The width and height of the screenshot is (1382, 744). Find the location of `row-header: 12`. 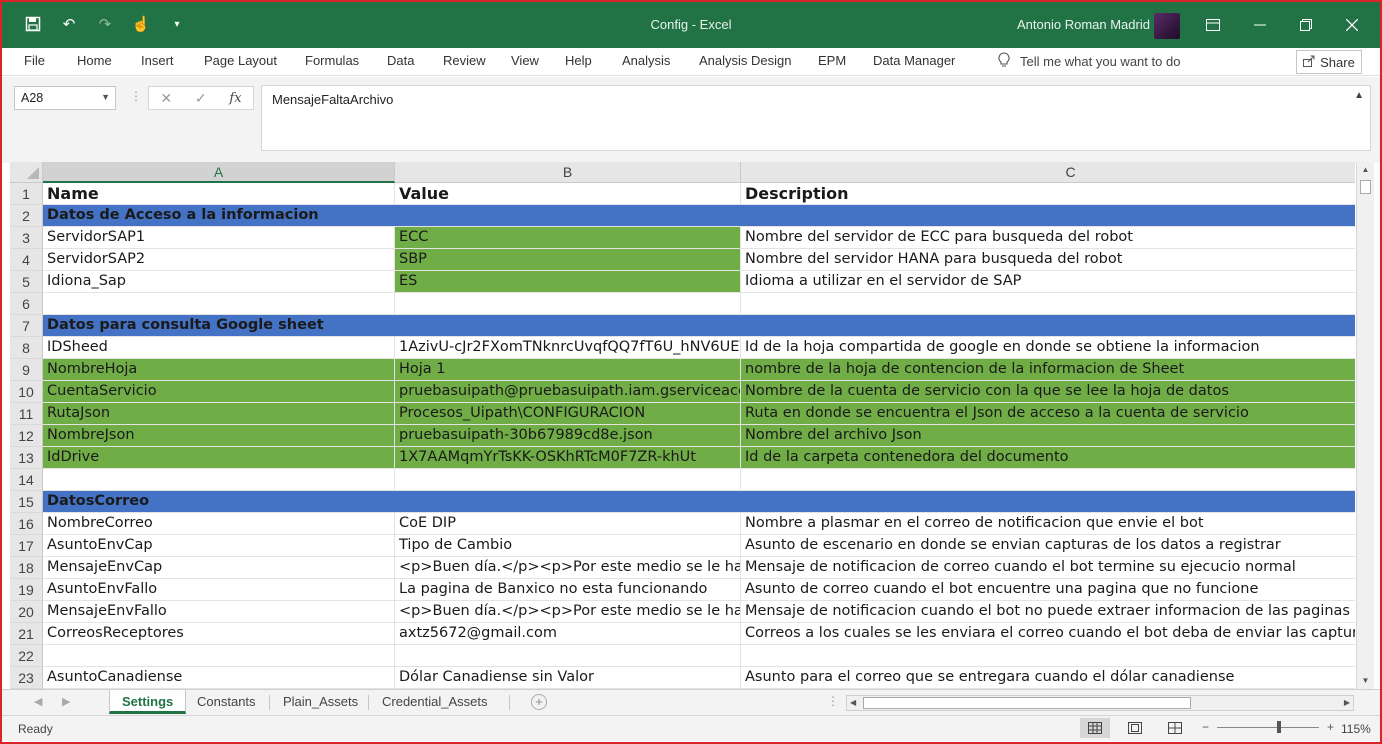

row-header: 12 is located at coordinates (26, 436).